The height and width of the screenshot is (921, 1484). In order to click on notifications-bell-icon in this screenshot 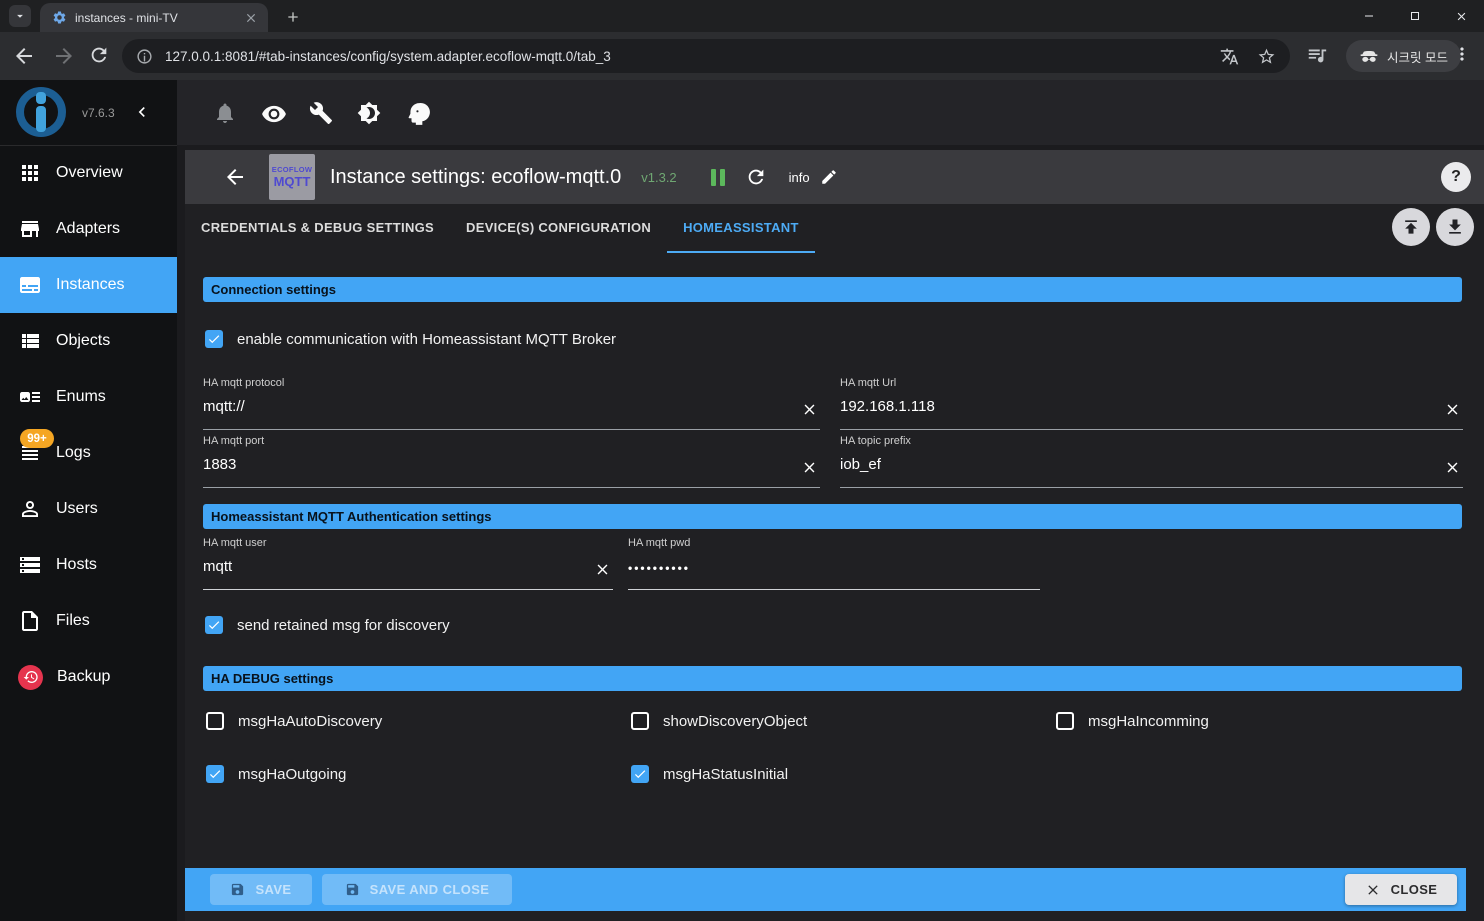, I will do `click(225, 113)`.